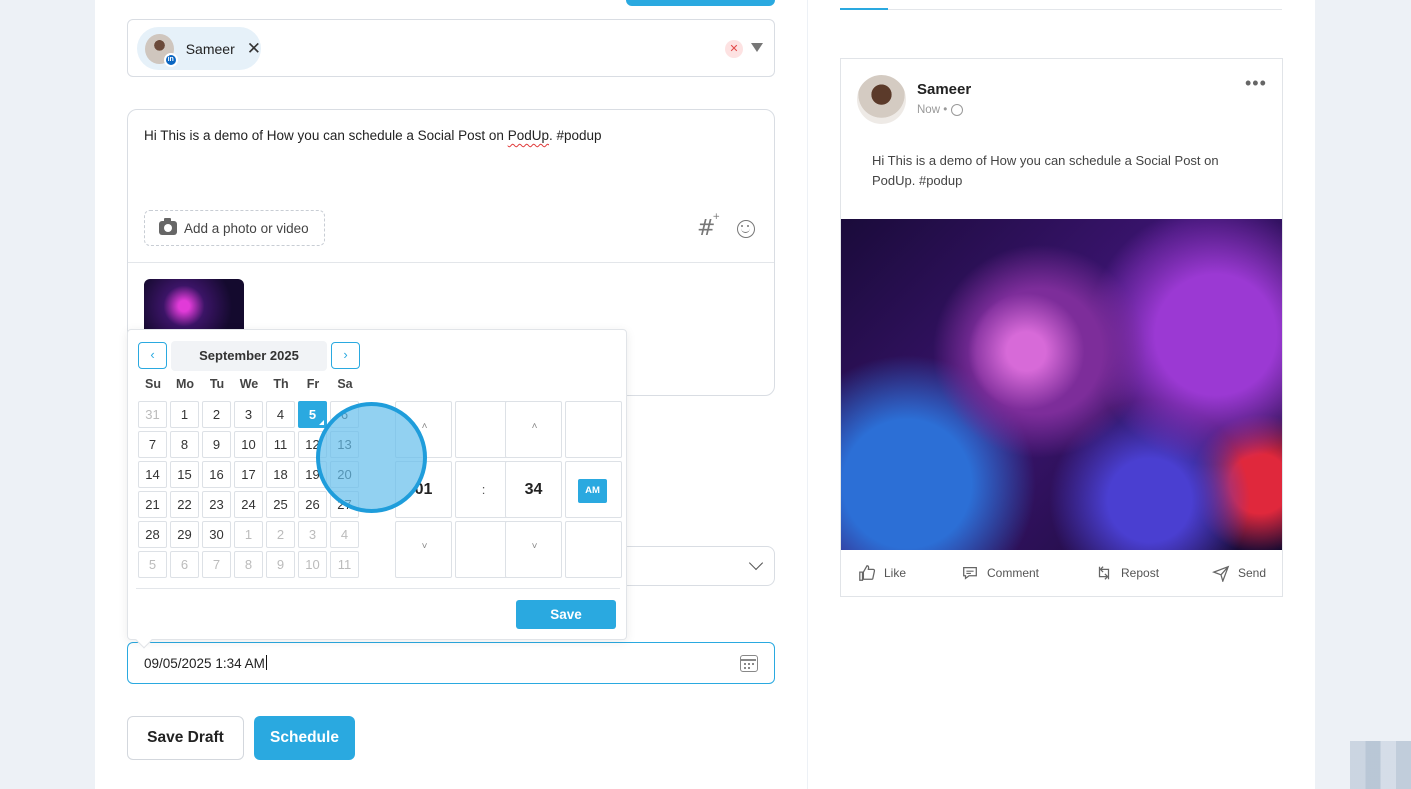 The height and width of the screenshot is (789, 1411). Describe the element at coordinates (184, 474) in the screenshot. I see `calendar-day: 15` at that location.